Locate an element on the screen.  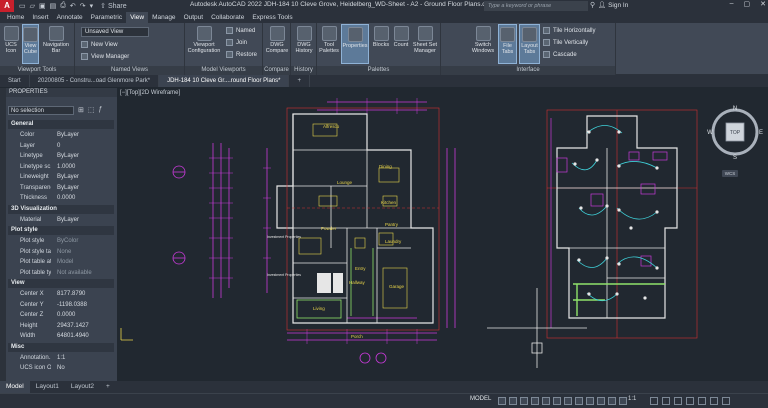
property-row: Height 29437.1427 is located at coordinates (61, 326).